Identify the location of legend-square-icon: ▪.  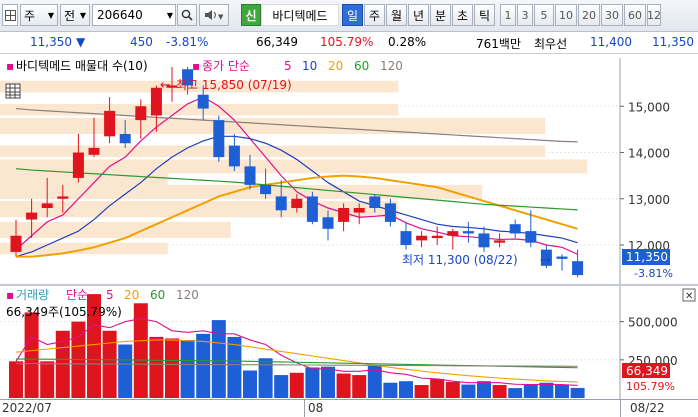
(10, 66).